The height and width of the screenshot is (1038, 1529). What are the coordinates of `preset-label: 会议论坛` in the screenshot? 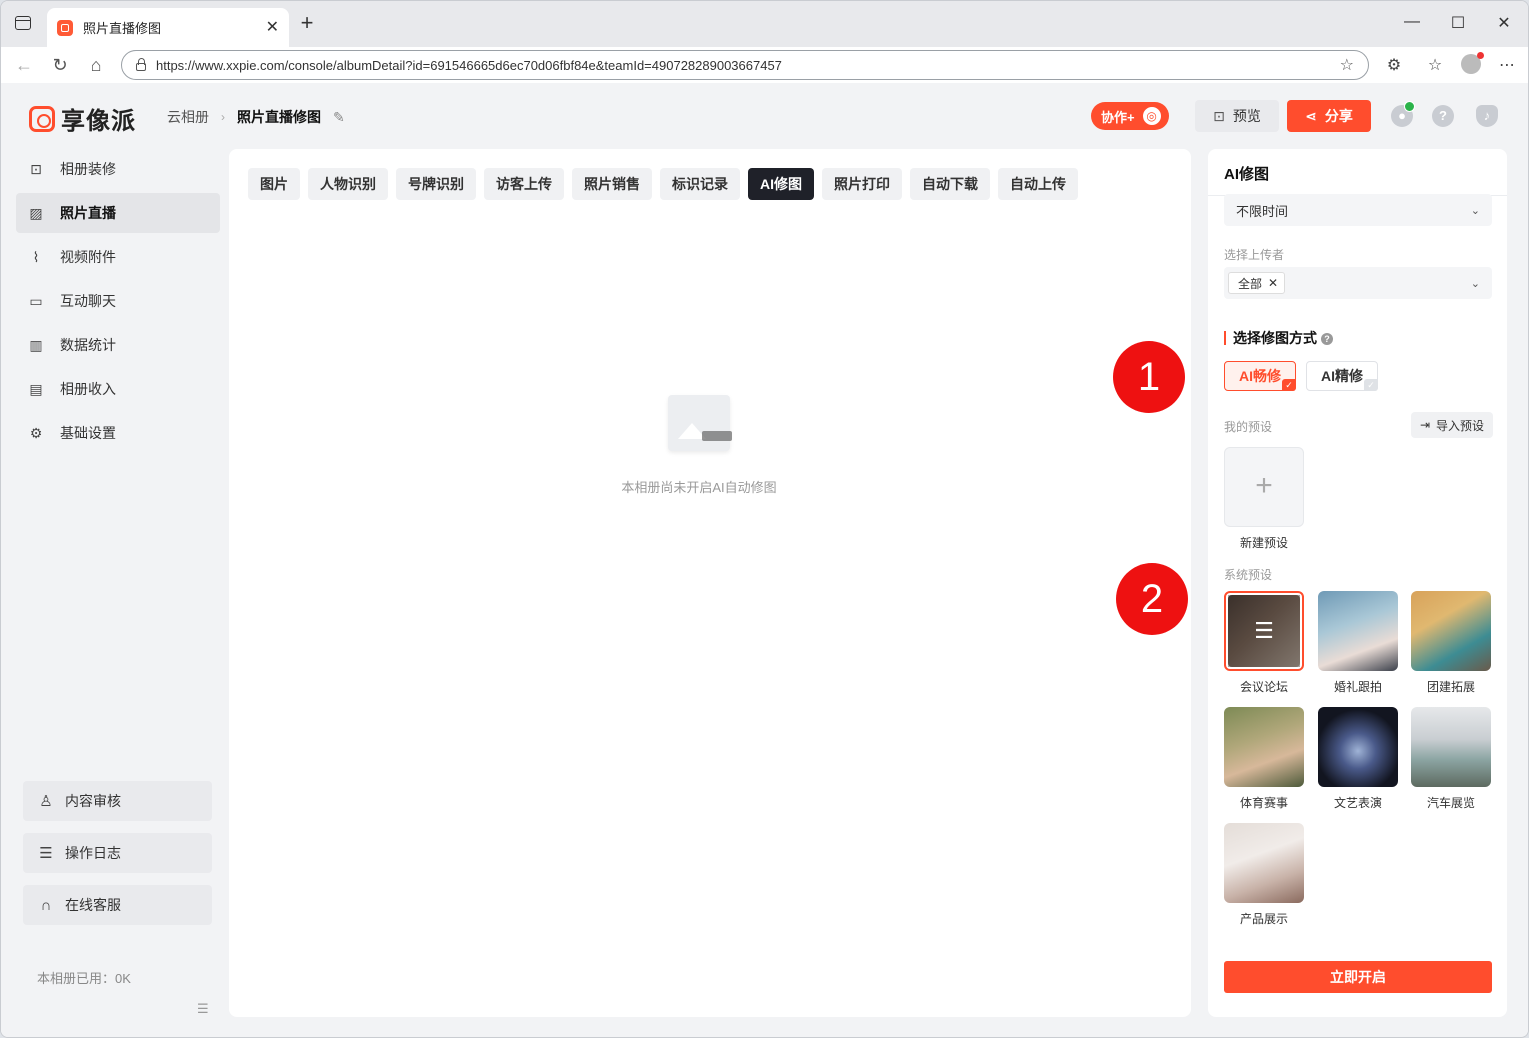 It's located at (1263, 687).